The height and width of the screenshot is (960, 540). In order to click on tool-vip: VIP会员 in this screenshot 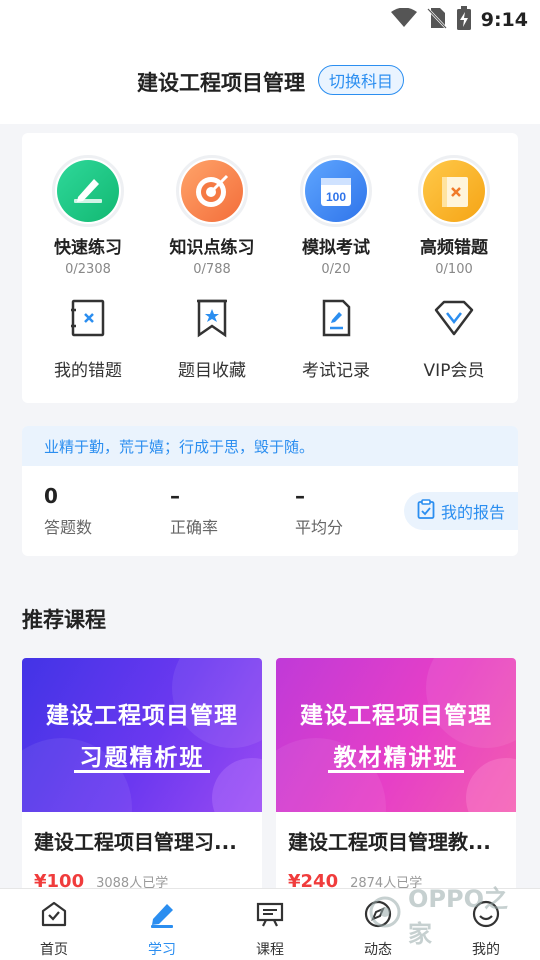, I will do `click(454, 339)`.